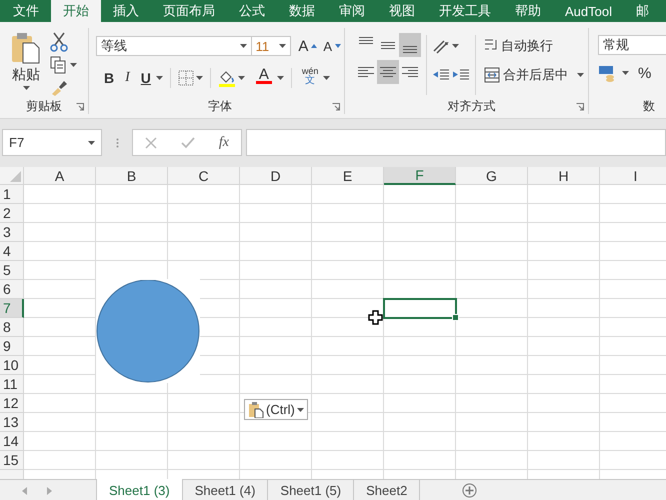 The width and height of the screenshot is (666, 500). Describe the element at coordinates (649, 106) in the screenshot. I see `group-label: 数` at that location.